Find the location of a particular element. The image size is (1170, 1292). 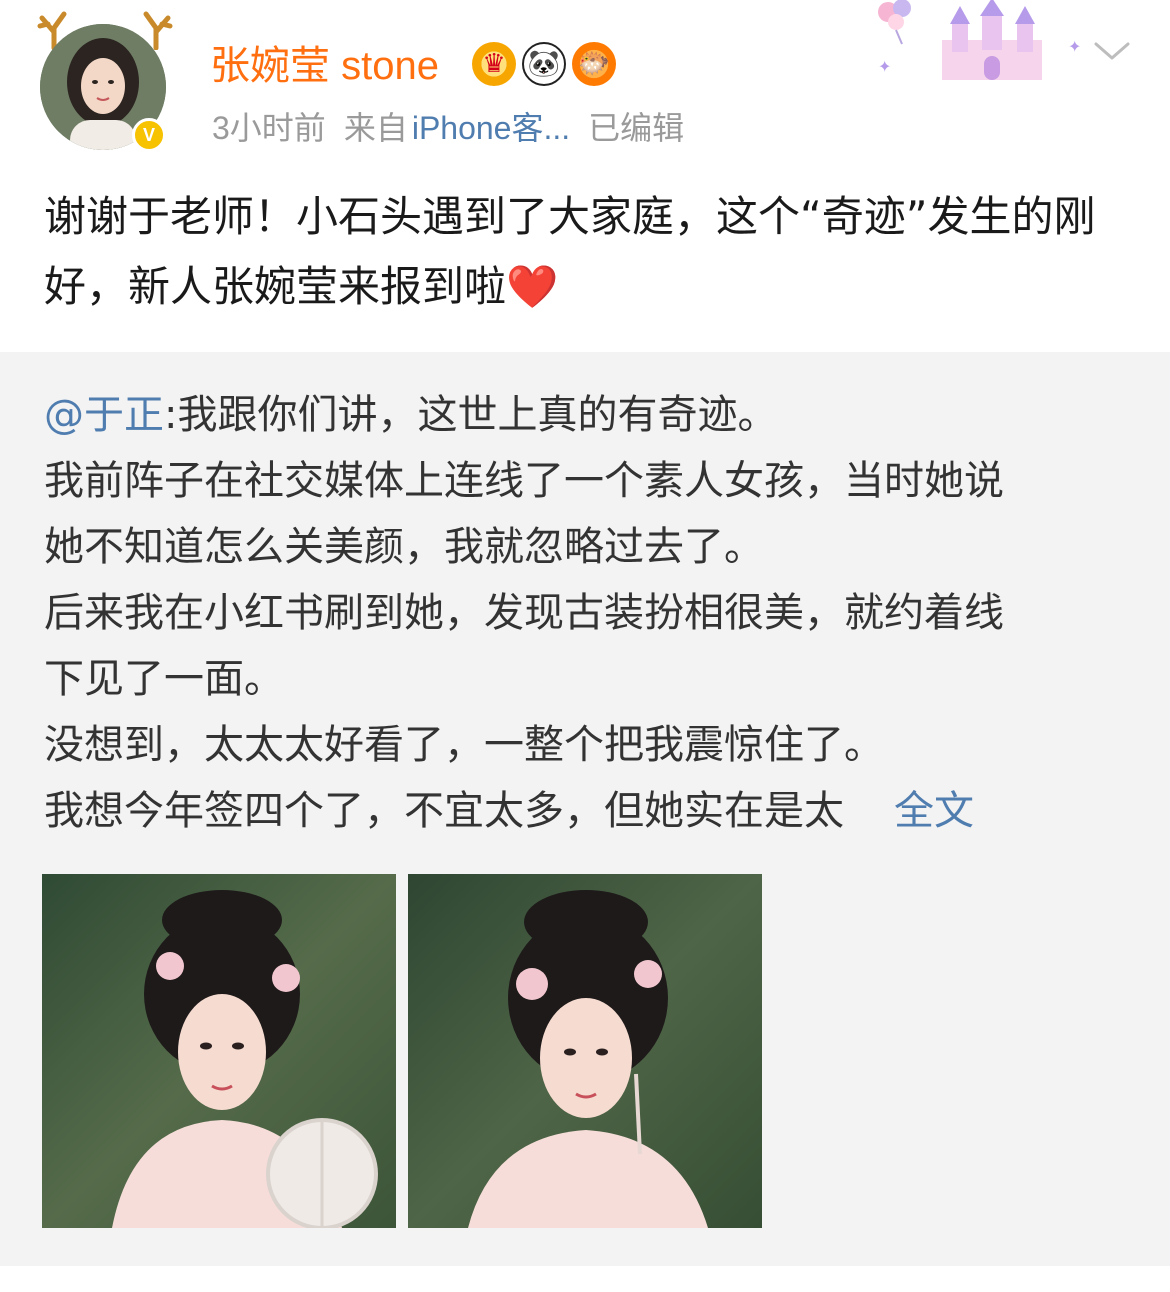

author-name: 张婉莹 stone is located at coordinates (324, 66).